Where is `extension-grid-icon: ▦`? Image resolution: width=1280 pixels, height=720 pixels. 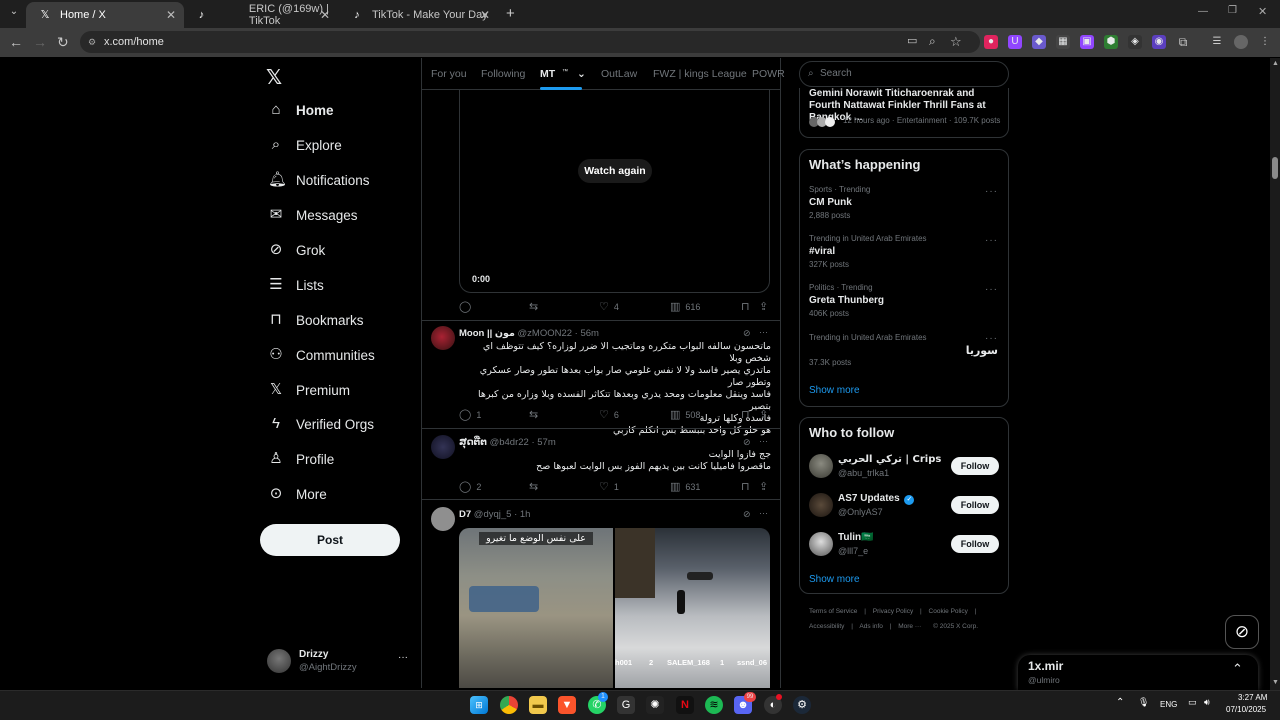
extension-grid-icon: ▦ is located at coordinates (1063, 42).